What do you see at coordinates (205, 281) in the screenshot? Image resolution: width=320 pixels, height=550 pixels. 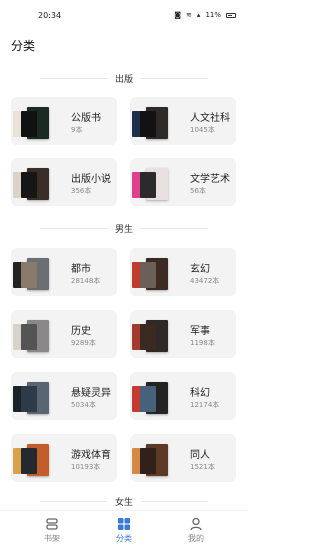 I see `category-count: 43472本` at bounding box center [205, 281].